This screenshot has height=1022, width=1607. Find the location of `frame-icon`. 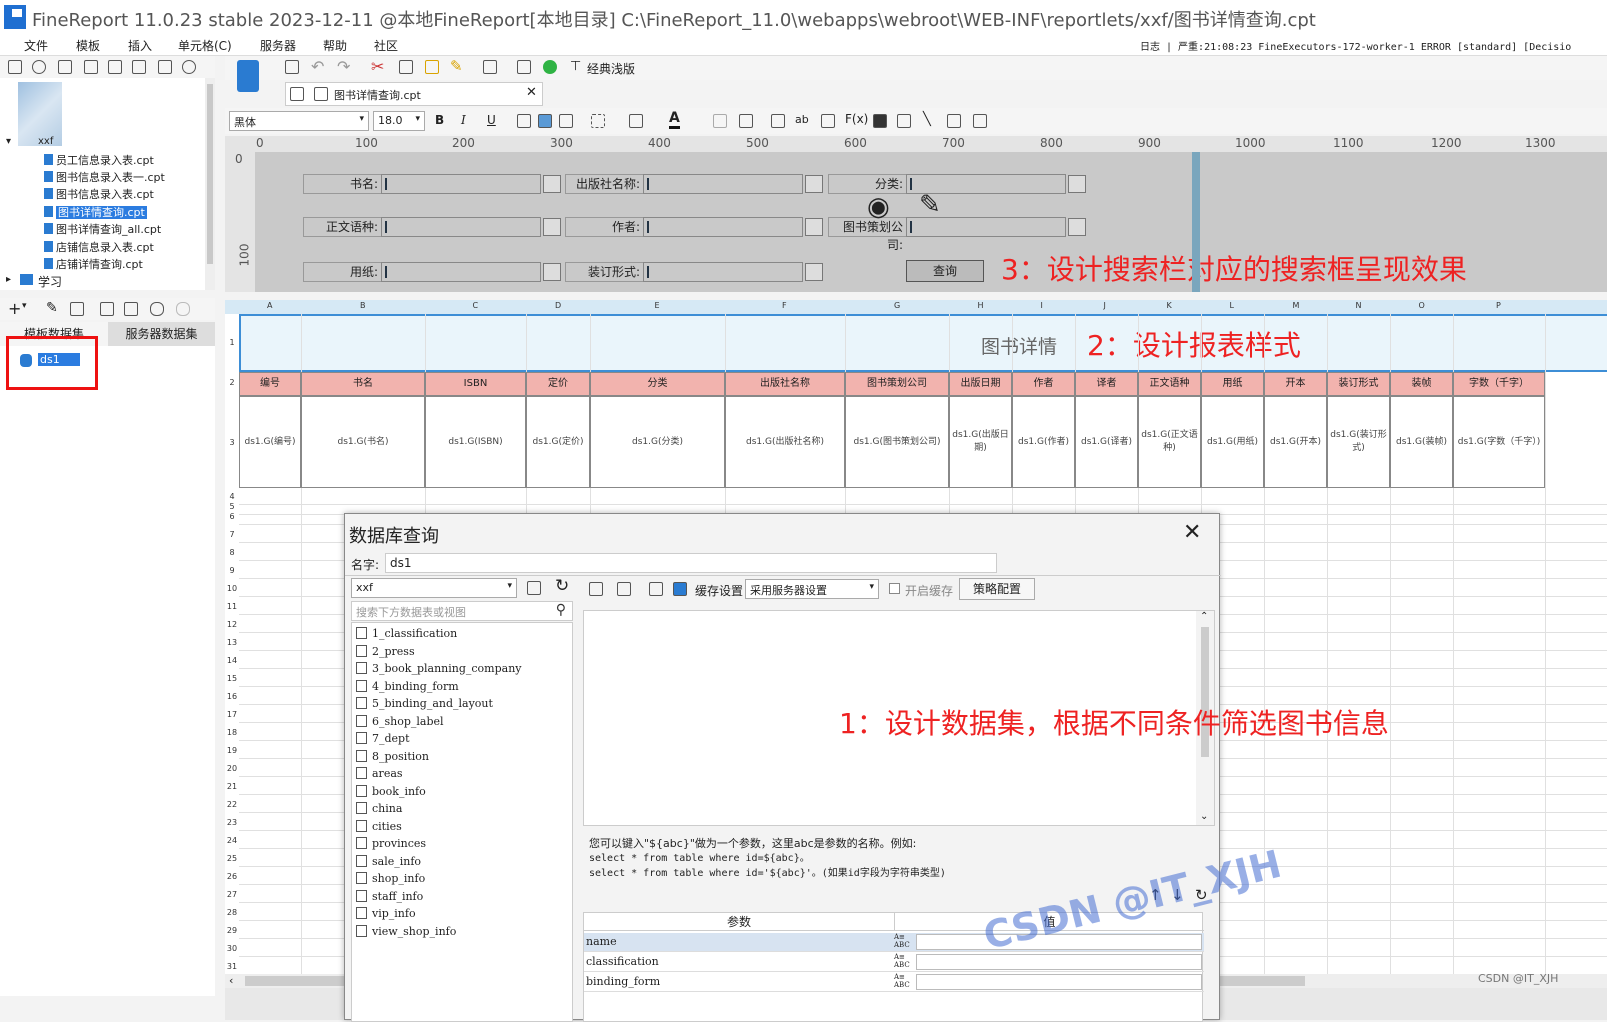

frame-icon is located at coordinates (980, 121).